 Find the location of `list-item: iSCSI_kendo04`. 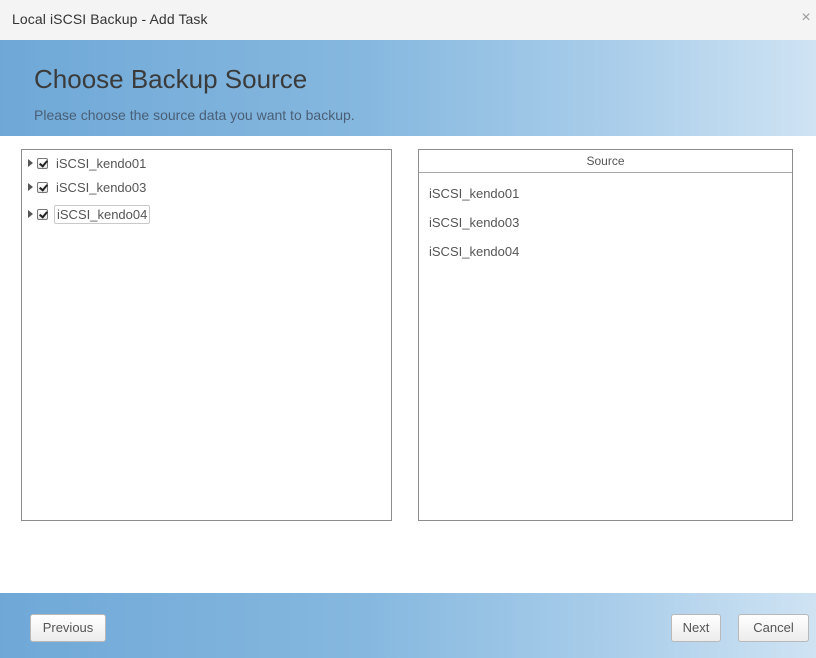

list-item: iSCSI_kendo04 is located at coordinates (474, 251).